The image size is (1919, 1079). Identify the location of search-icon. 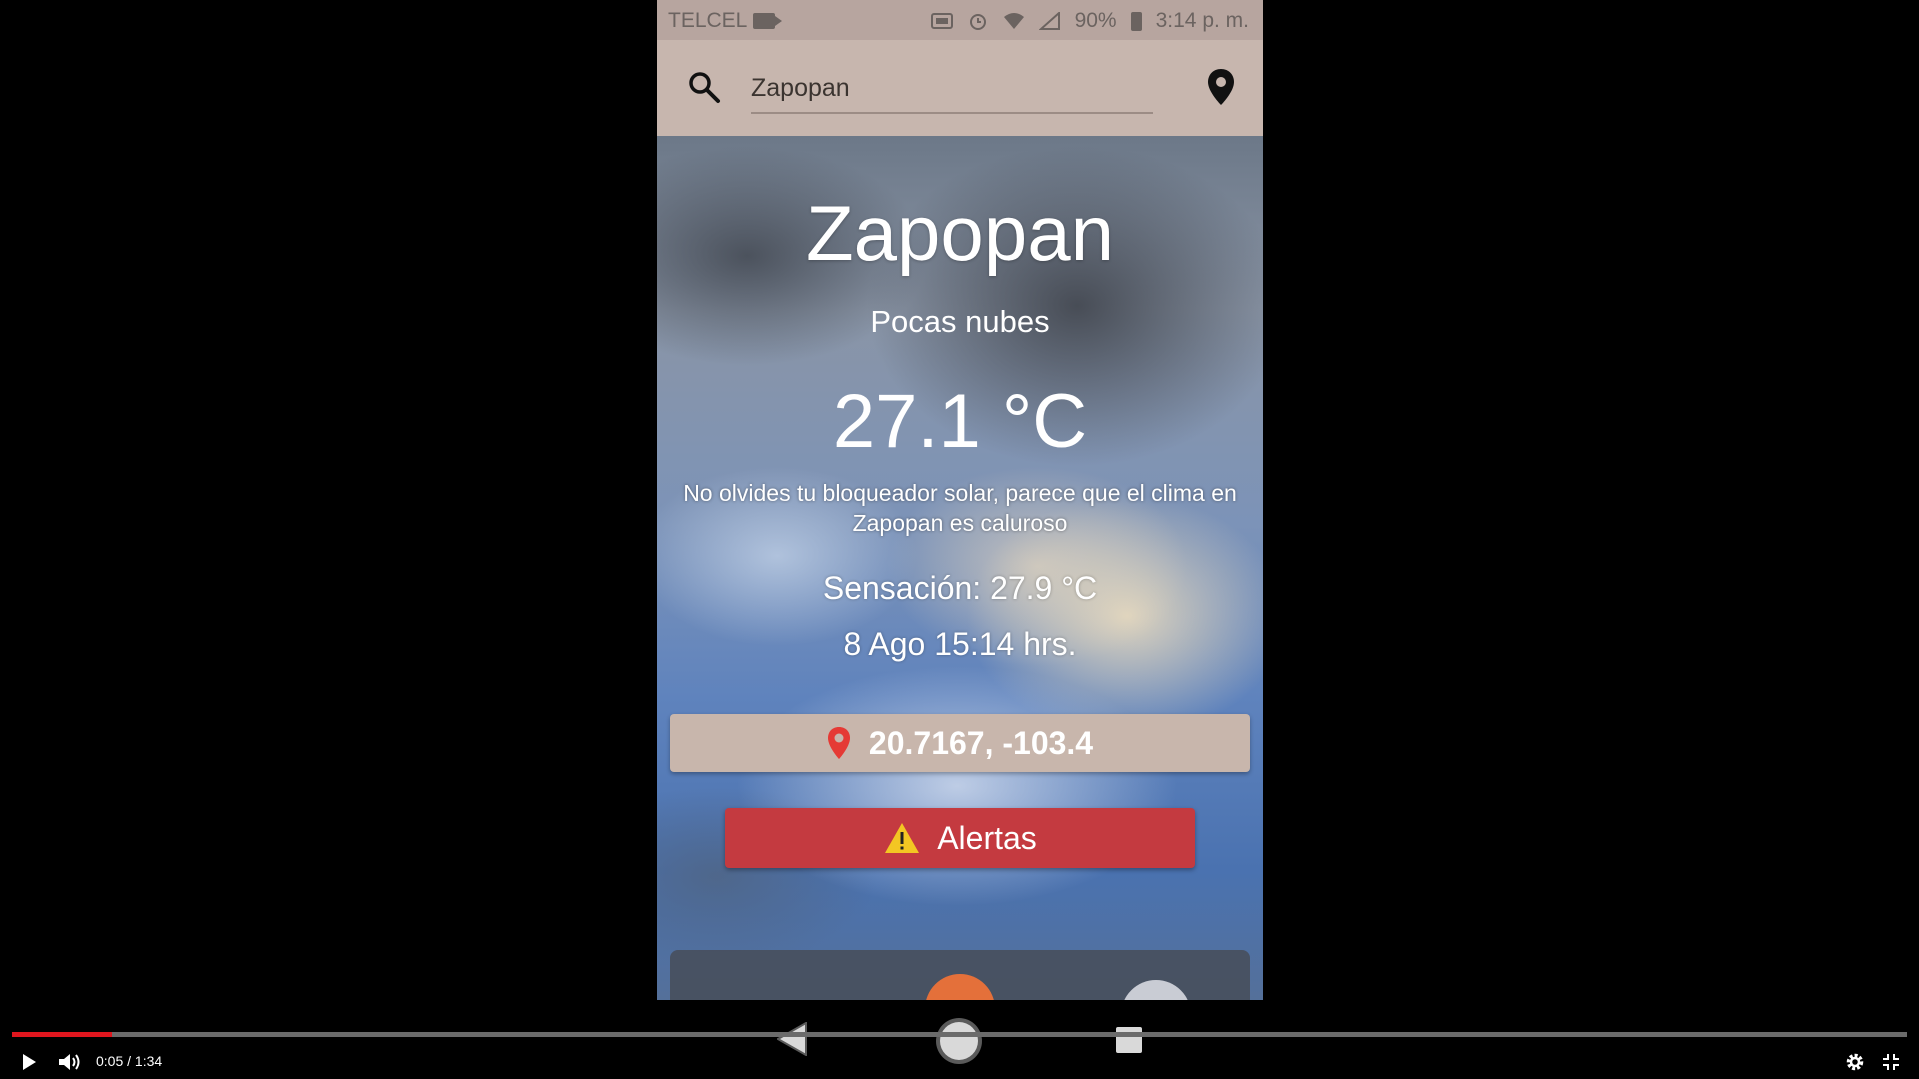
(704, 87).